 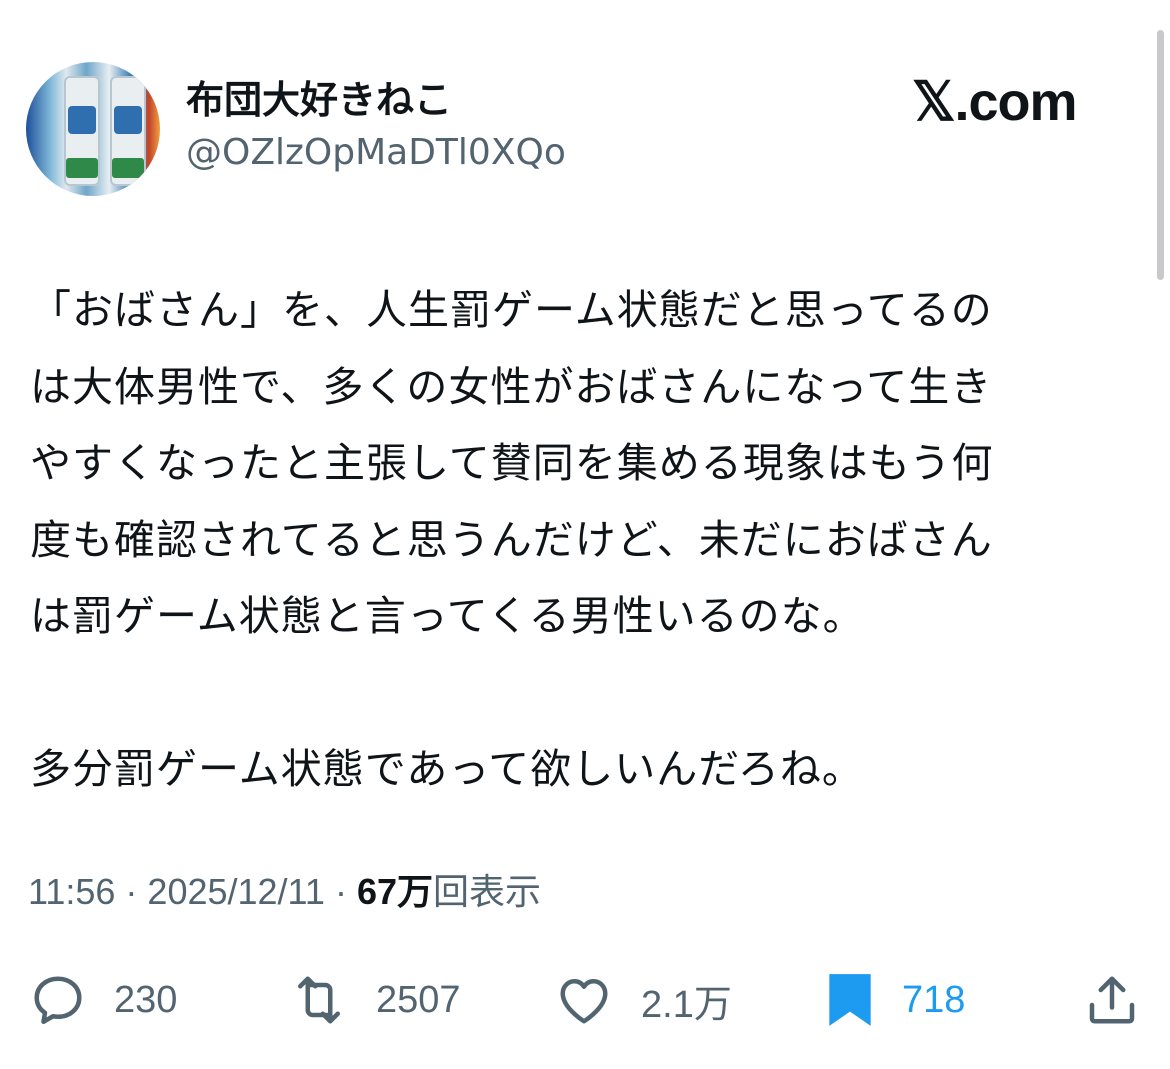 What do you see at coordinates (236, 891) in the screenshot?
I see `tweet-date: 2025/12/11` at bounding box center [236, 891].